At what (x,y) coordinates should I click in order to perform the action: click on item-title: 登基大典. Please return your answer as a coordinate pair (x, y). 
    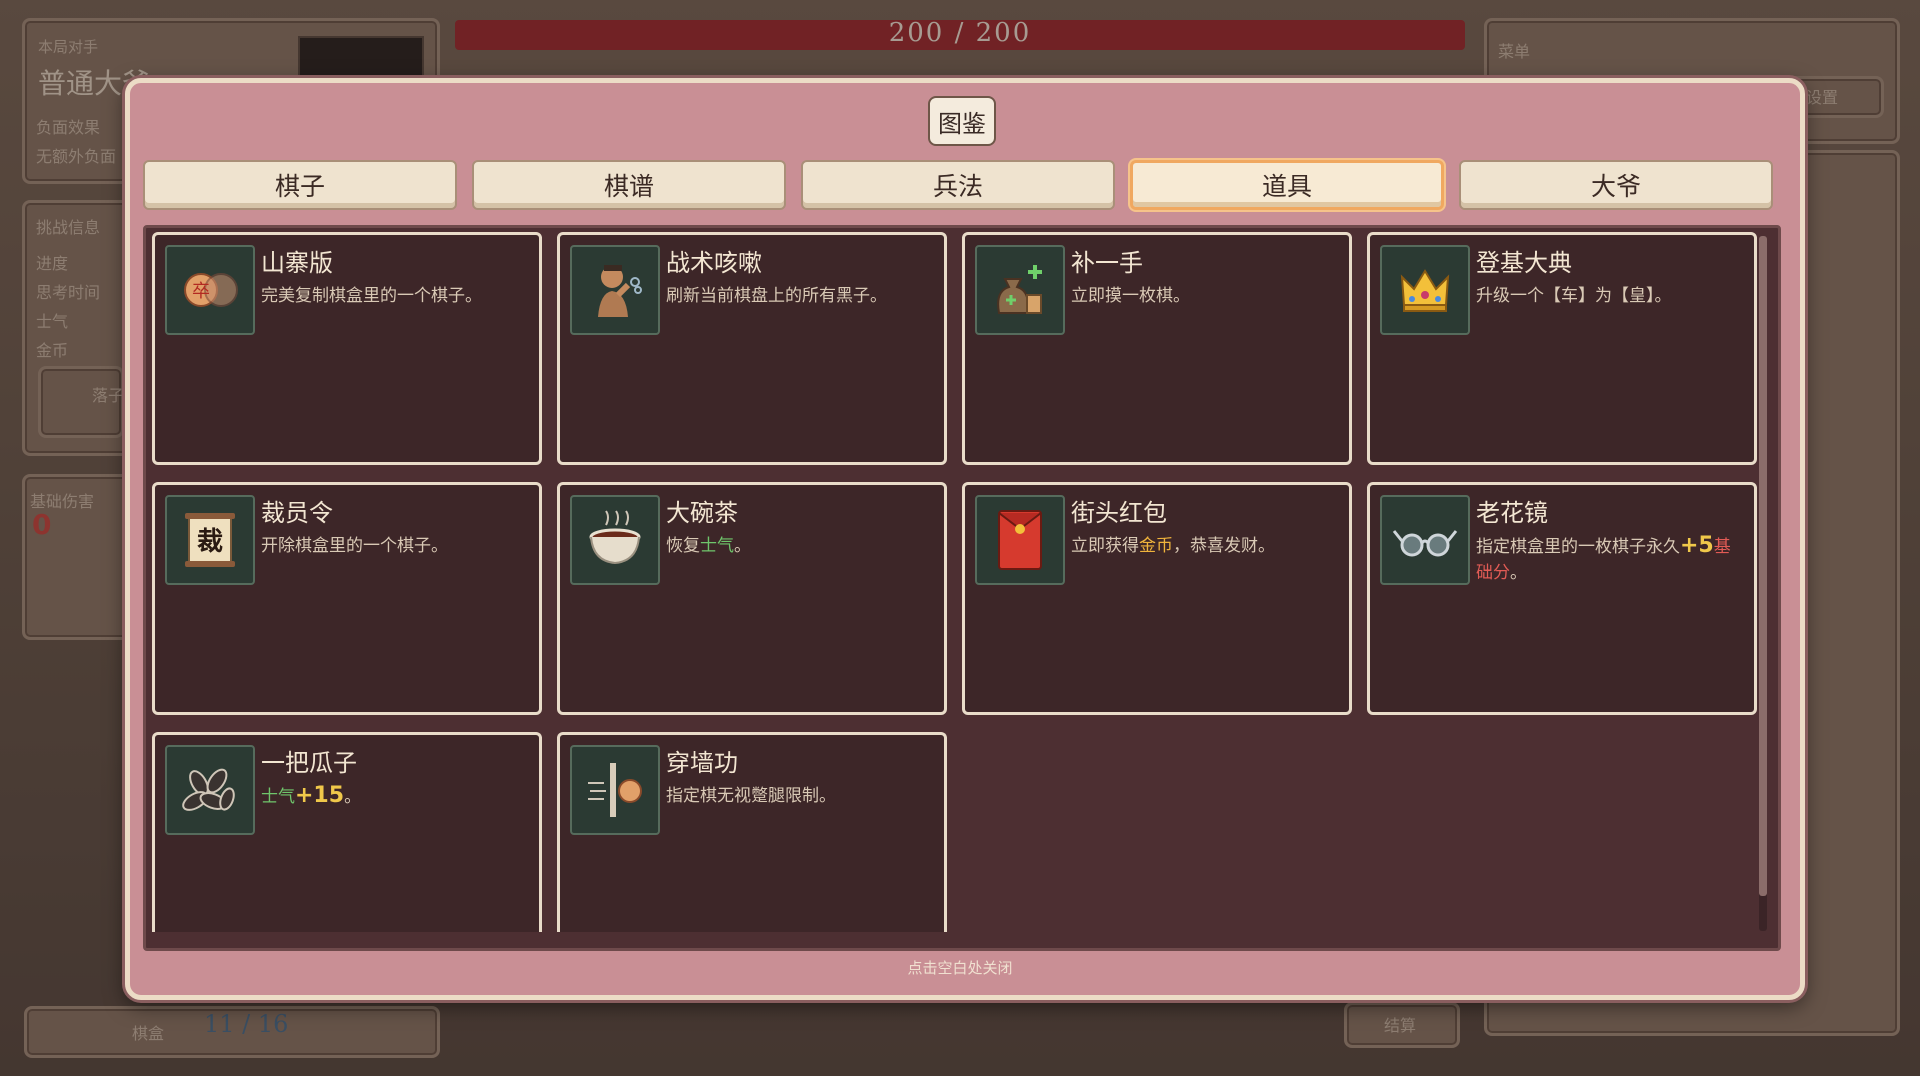
    Looking at the image, I should click on (1524, 263).